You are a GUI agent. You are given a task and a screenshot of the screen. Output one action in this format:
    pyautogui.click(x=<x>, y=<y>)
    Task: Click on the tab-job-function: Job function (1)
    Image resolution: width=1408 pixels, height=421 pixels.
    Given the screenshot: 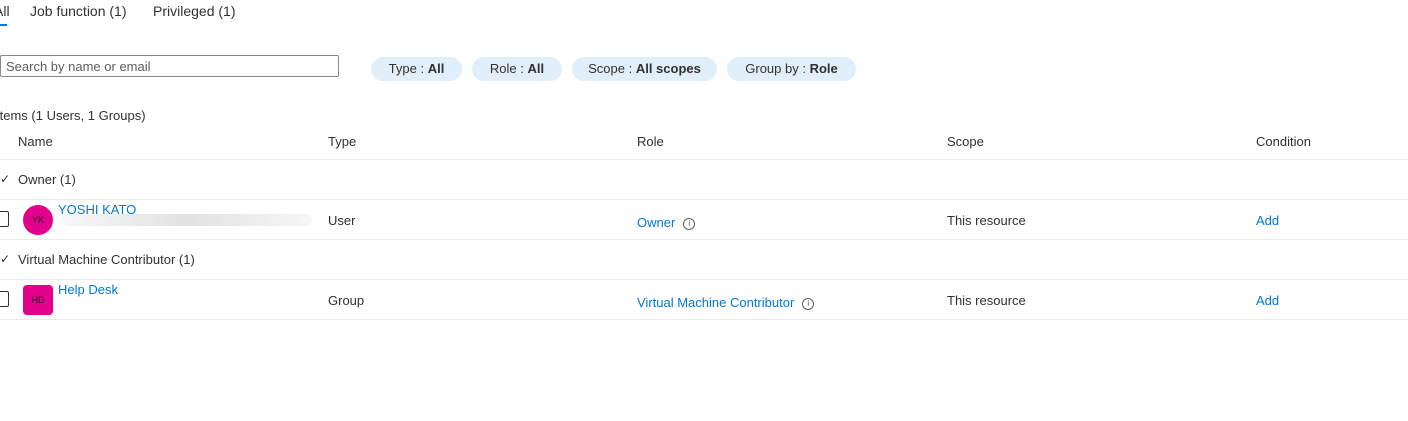 What is the action you would take?
    pyautogui.click(x=78, y=11)
    